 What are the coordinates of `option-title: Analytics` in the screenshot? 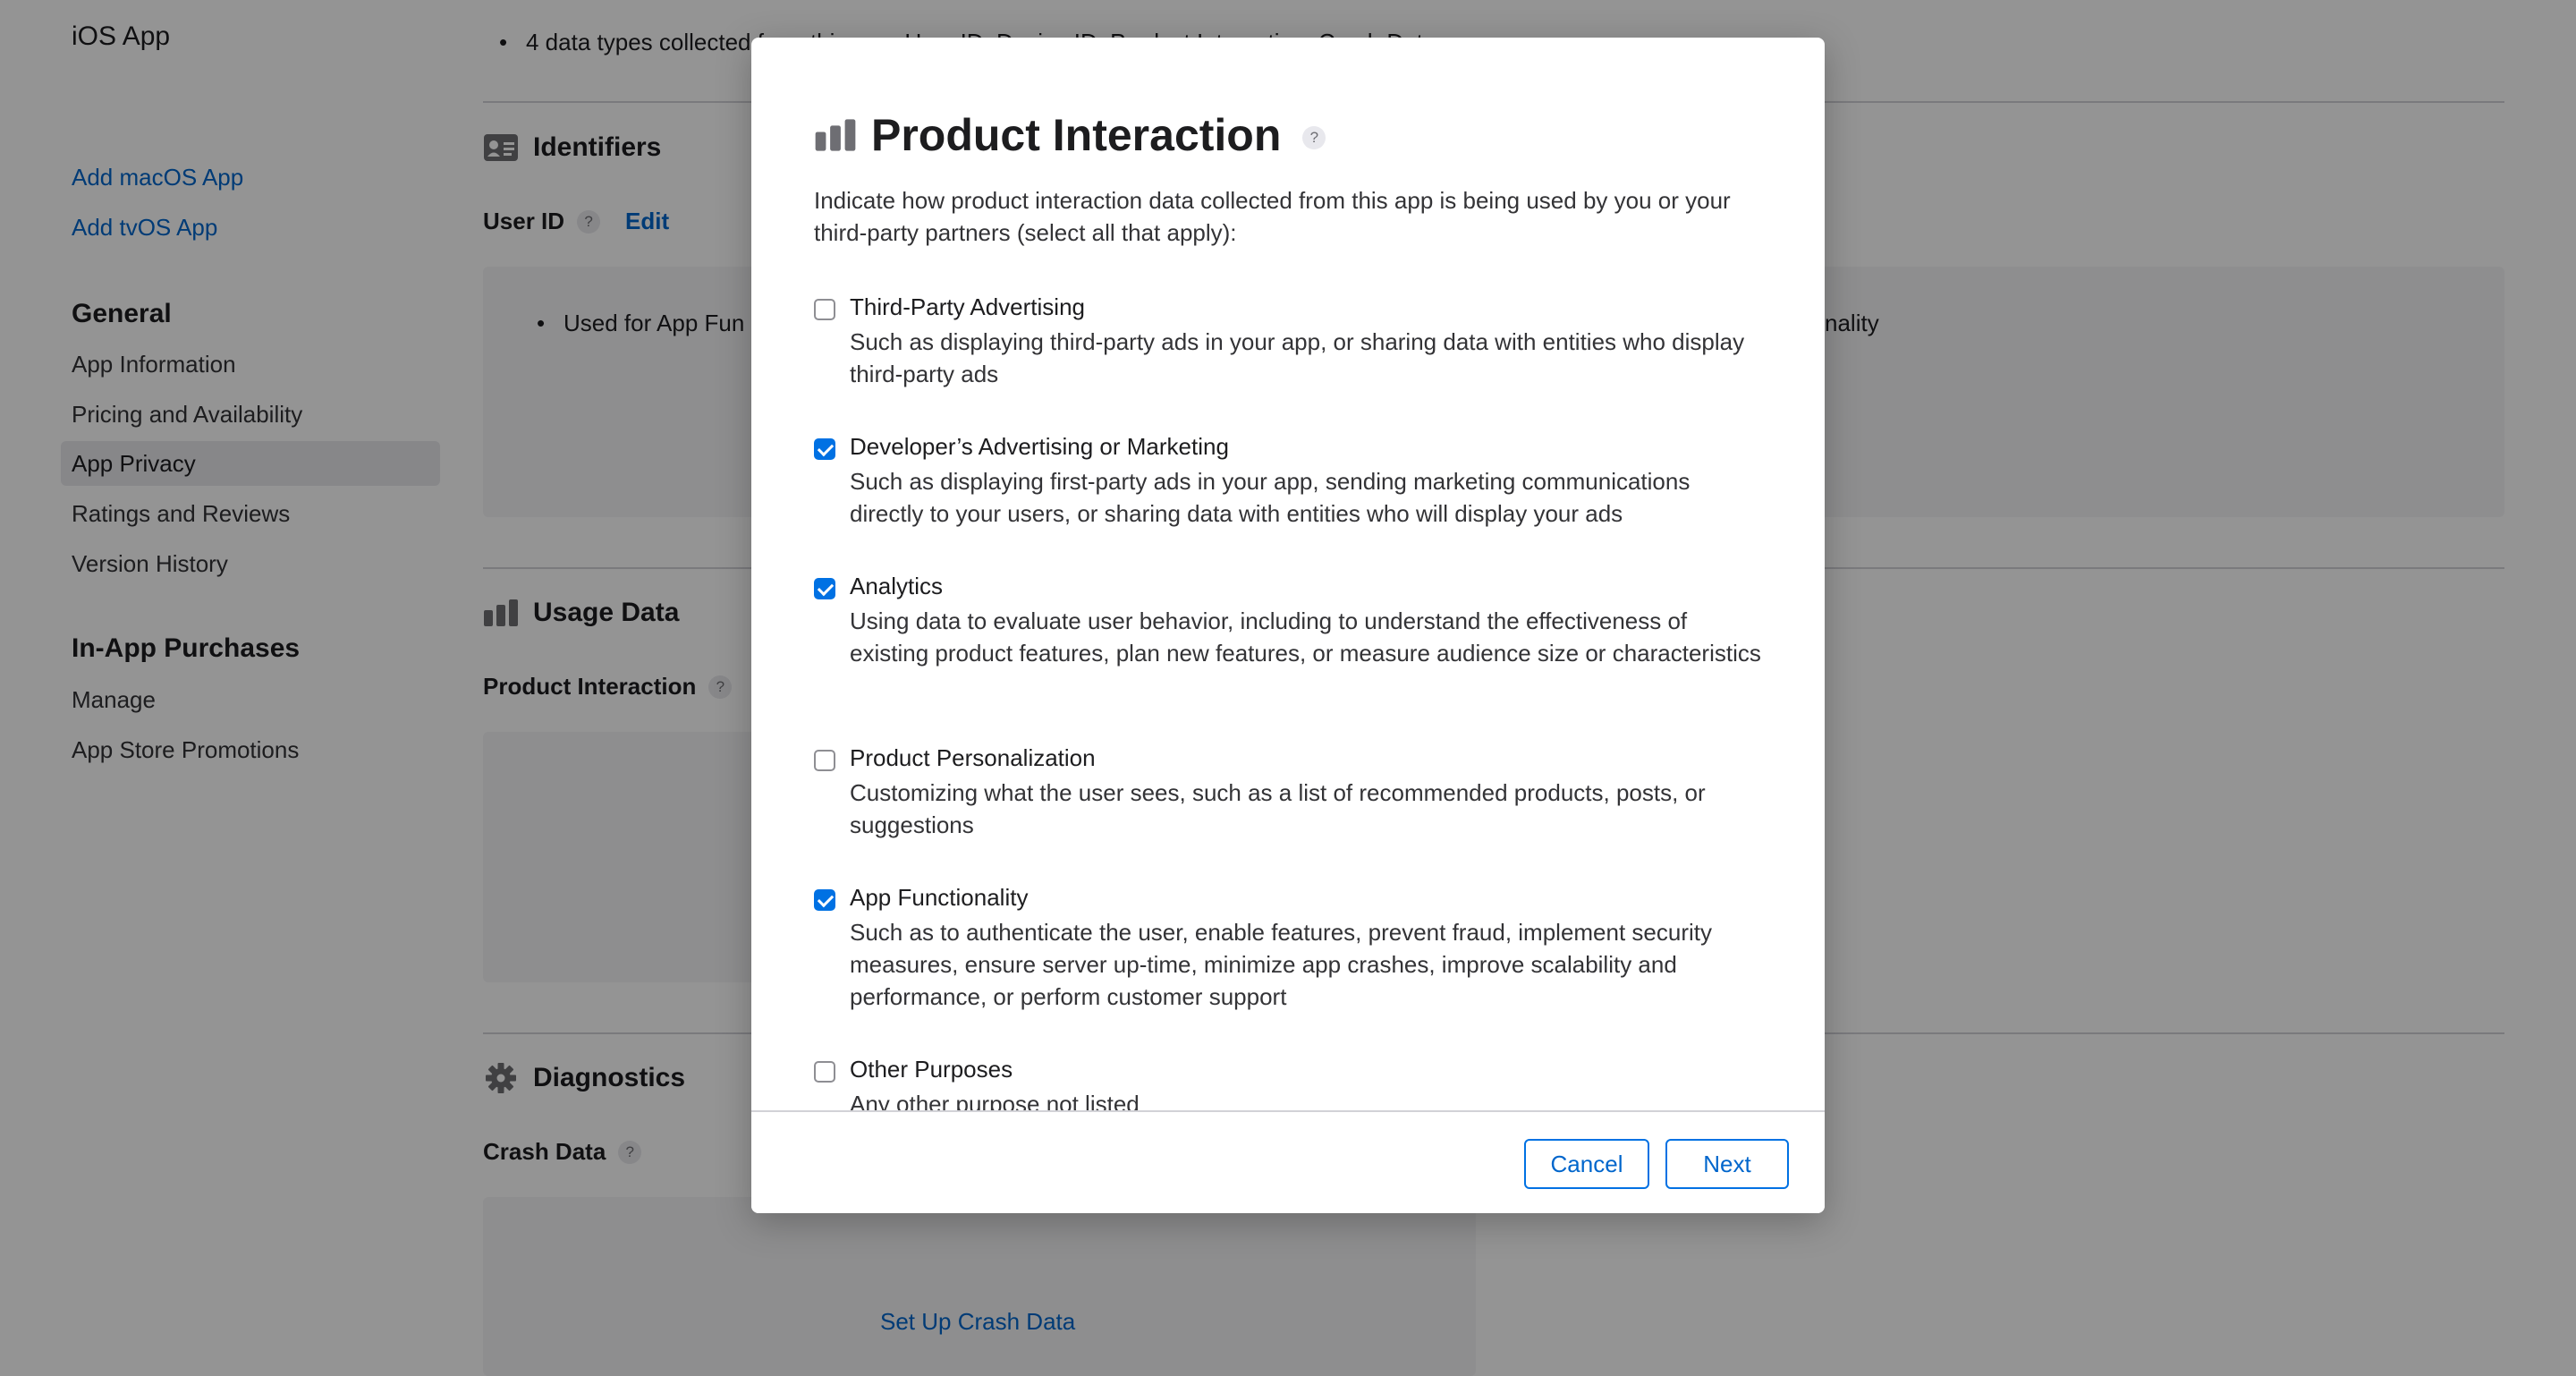 It's located at (897, 586).